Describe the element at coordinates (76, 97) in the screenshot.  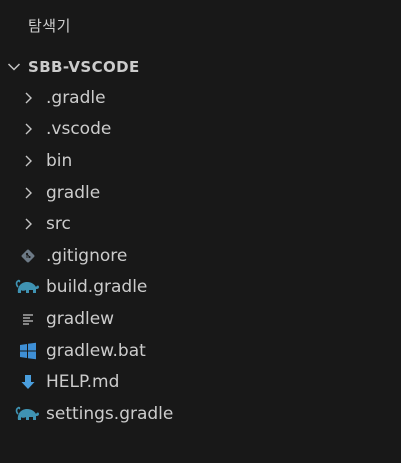
I see `tree-item-label: .gradle` at that location.